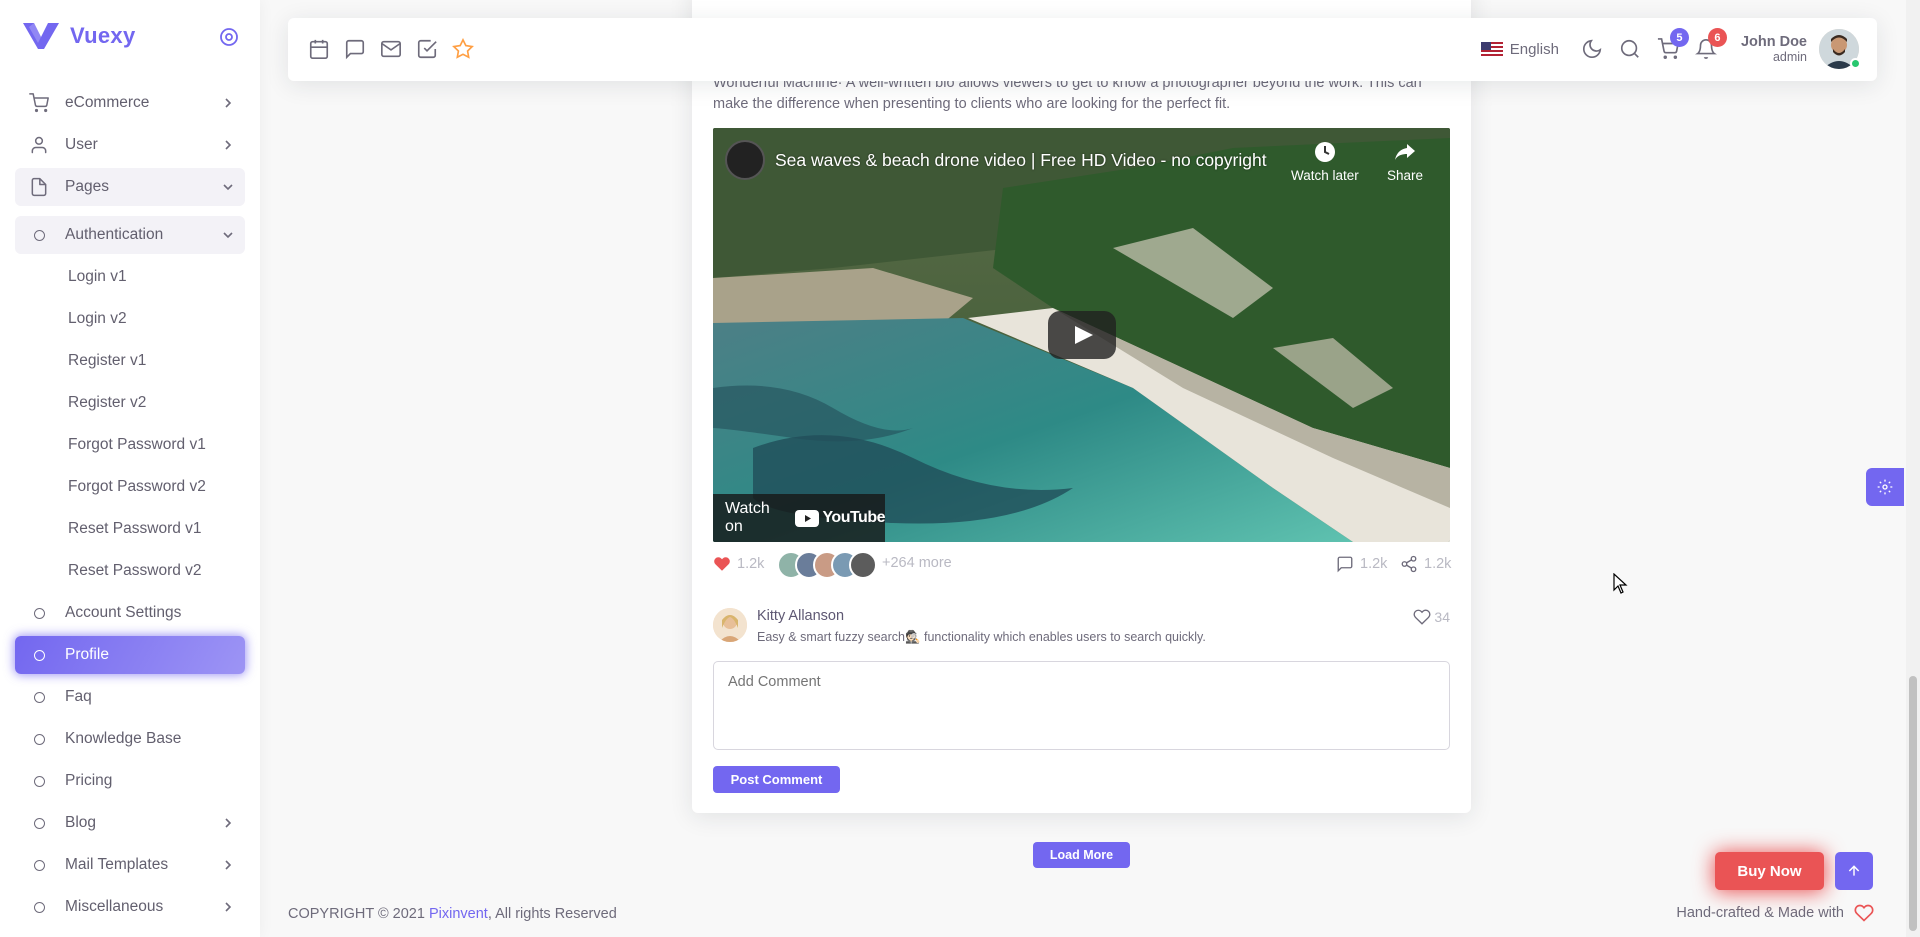 The width and height of the screenshot is (1920, 937). Describe the element at coordinates (458, 914) in the screenshot. I see `pixinvent-link: Pixinvent` at that location.